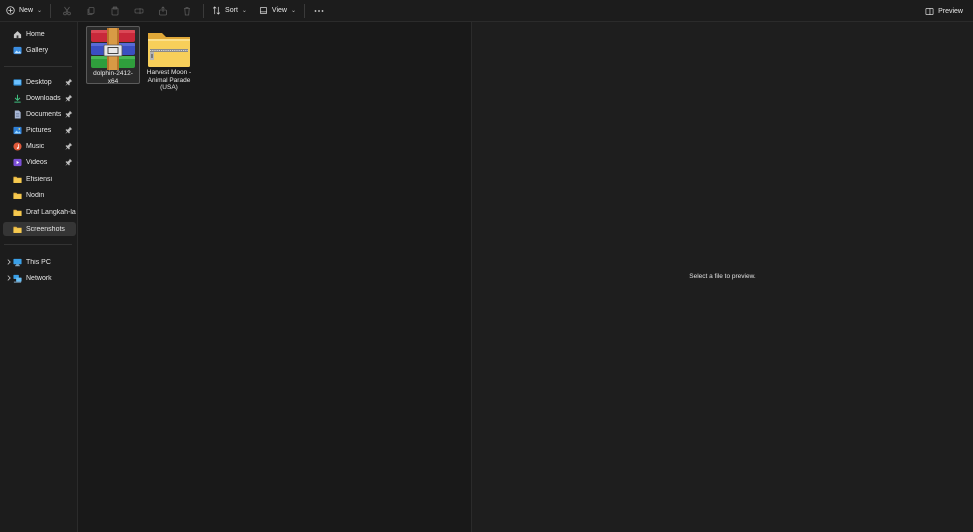  Describe the element at coordinates (17, 82) in the screenshot. I see `desktop-icon` at that location.